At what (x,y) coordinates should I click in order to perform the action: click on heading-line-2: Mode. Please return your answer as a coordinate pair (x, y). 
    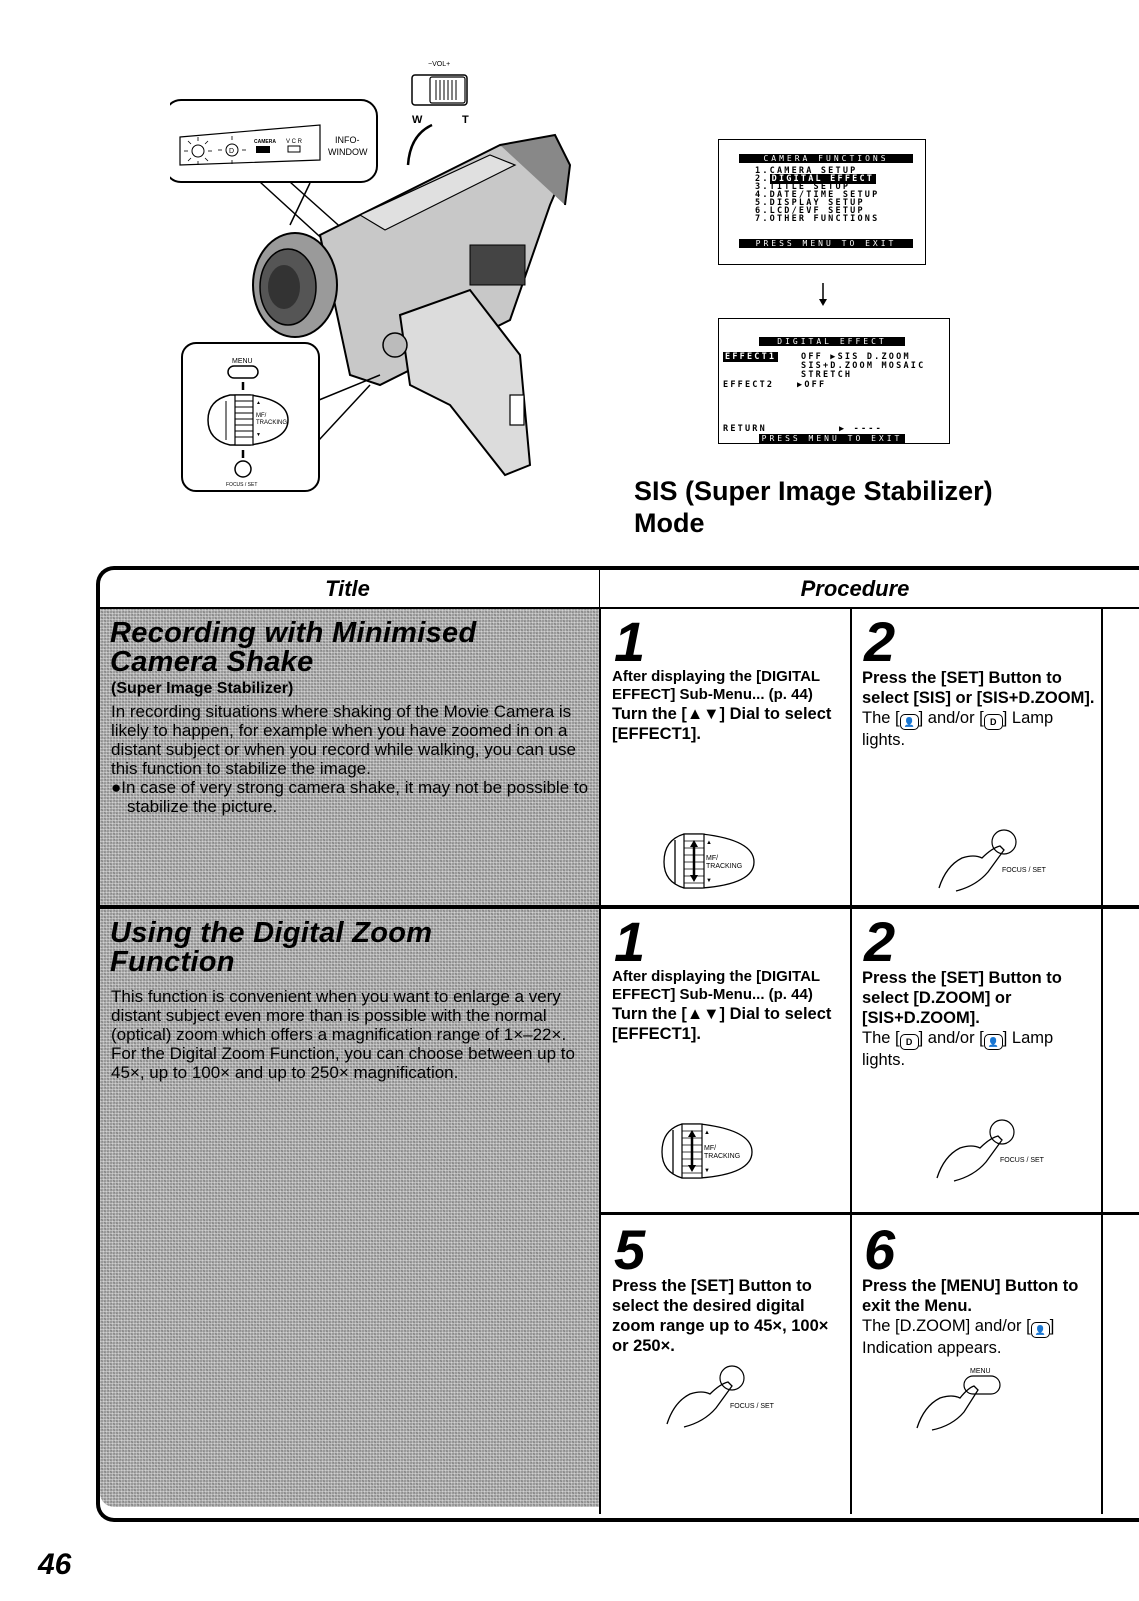
    Looking at the image, I should click on (669, 523).